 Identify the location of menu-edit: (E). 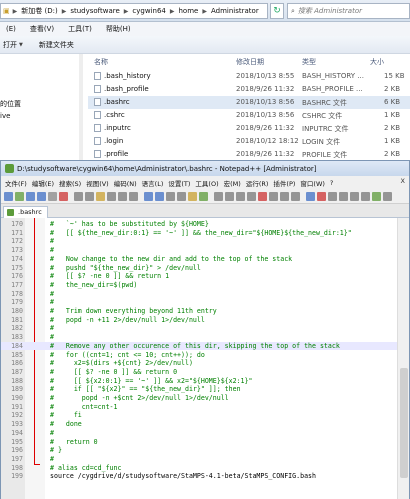
(11, 29).